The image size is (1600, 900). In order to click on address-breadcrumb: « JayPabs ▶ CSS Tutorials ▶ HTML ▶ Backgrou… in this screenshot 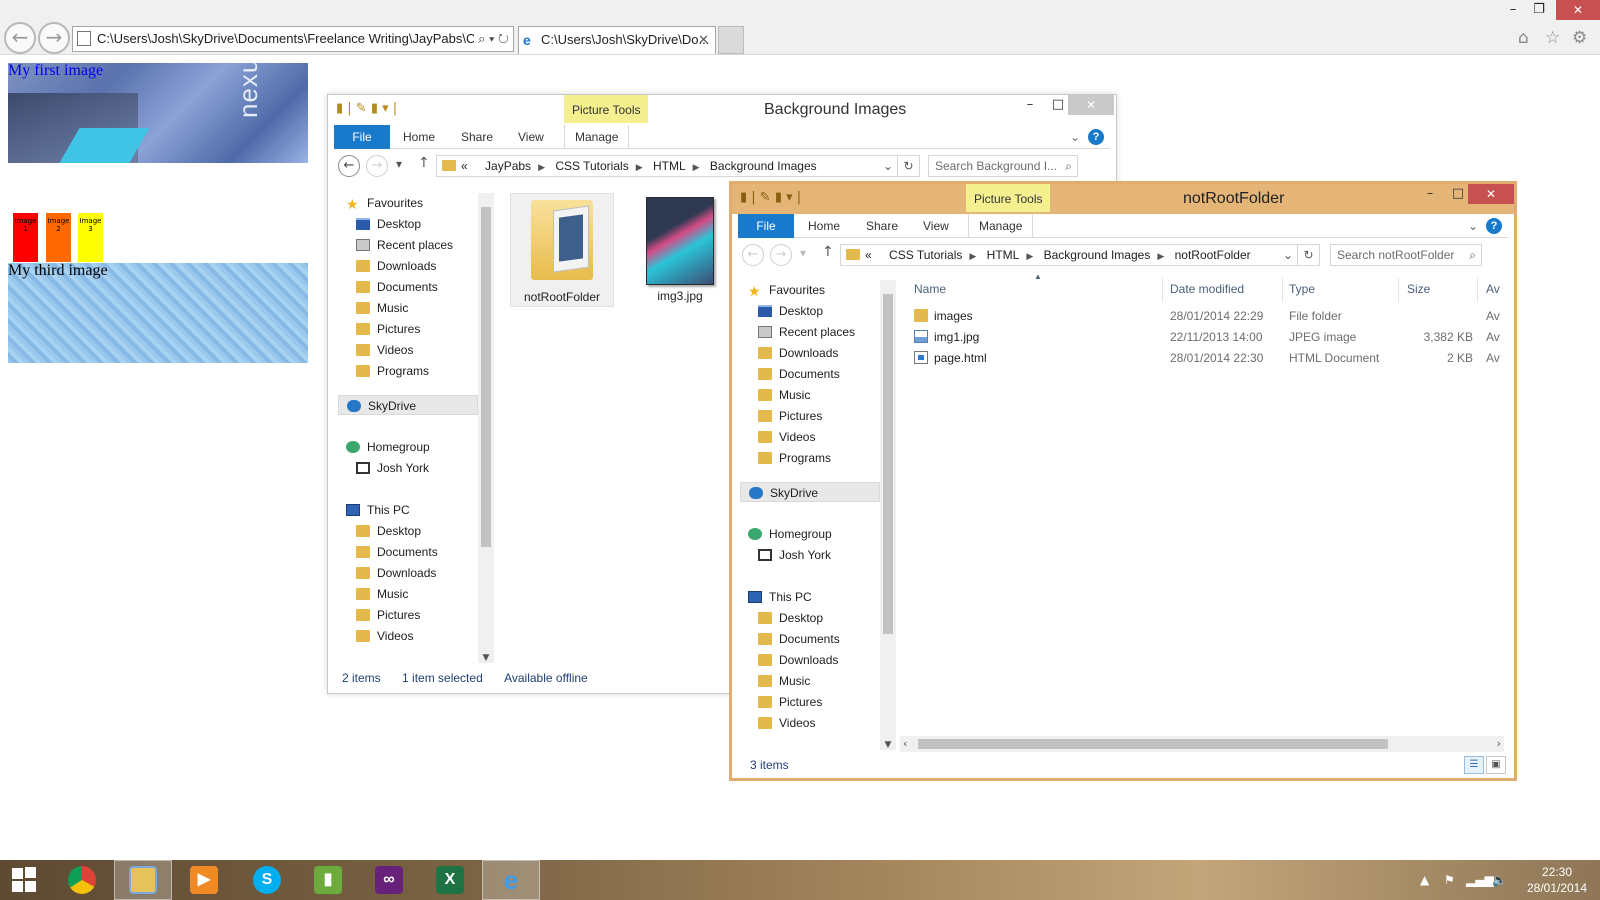, I will do `click(678, 166)`.